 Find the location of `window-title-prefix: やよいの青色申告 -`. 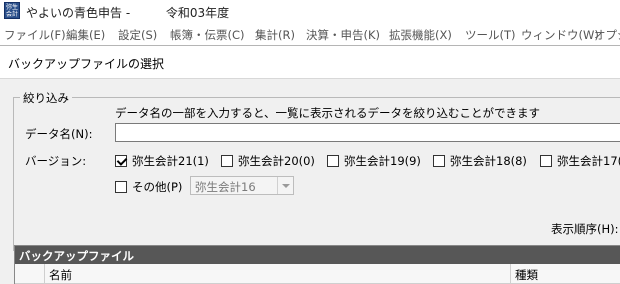

window-title-prefix: やよいの青色申告 - is located at coordinates (78, 13).